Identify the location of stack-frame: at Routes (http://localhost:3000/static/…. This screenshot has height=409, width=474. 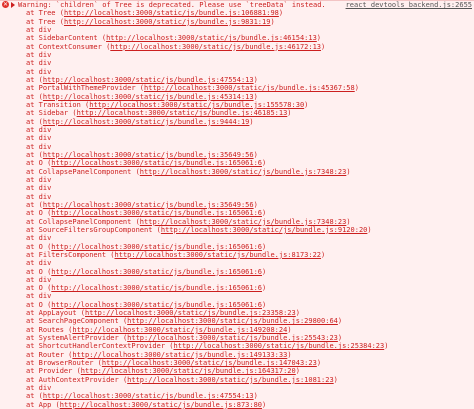
(159, 329).